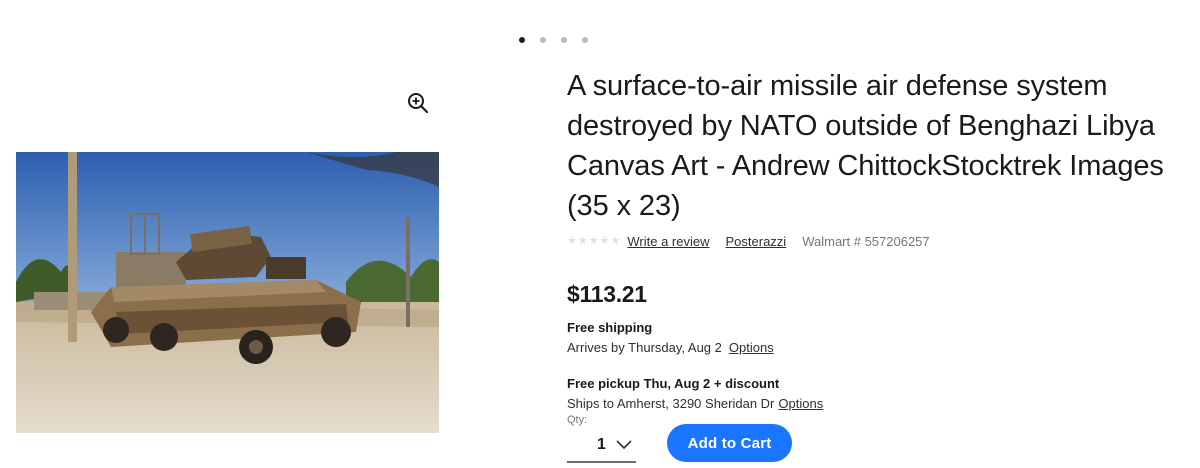 This screenshot has width=1200, height=468. Describe the element at coordinates (729, 443) in the screenshot. I see `add-to-cart-button: Add to Cart` at that location.